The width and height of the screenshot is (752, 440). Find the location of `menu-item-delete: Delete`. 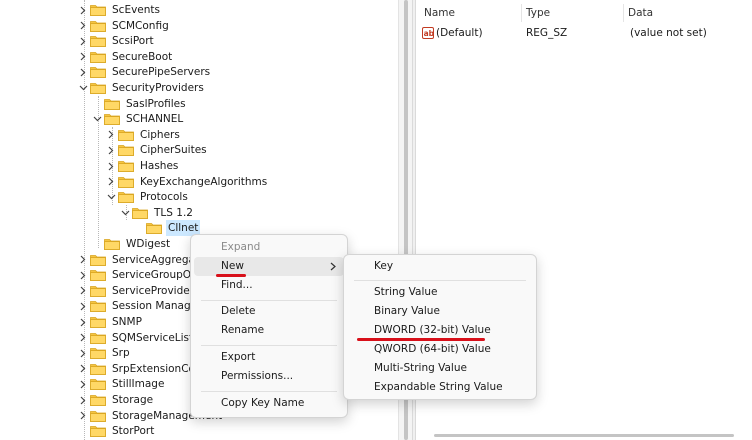

menu-item-delete: Delete is located at coordinates (269, 311).